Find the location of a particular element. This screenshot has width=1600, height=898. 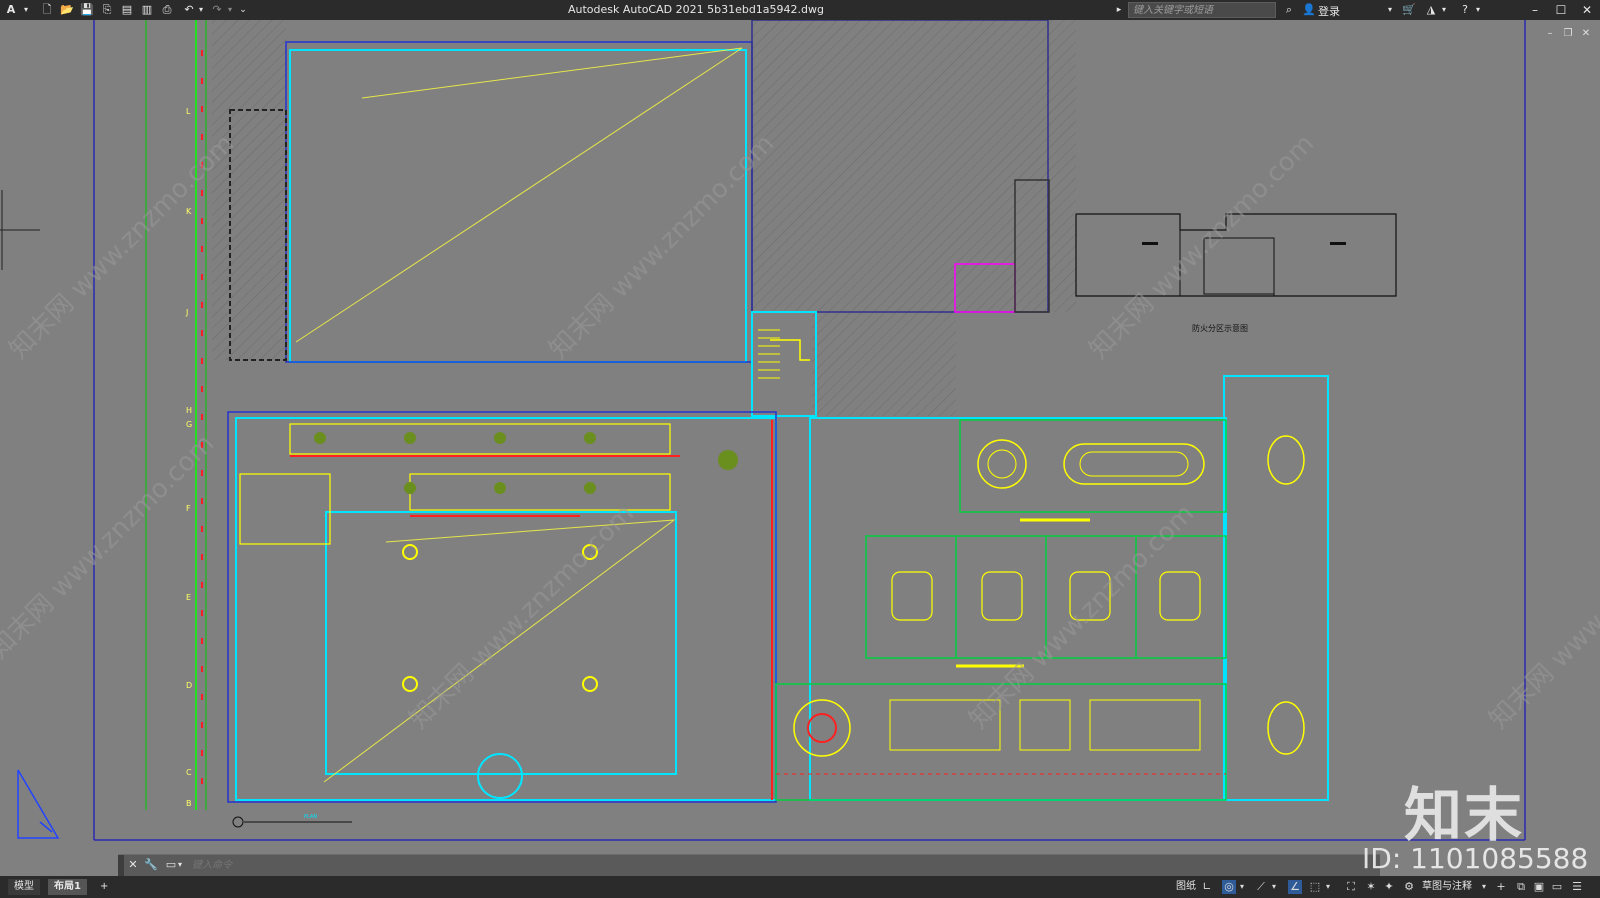

undo-dropdown-icon: ▾ is located at coordinates (201, 10).